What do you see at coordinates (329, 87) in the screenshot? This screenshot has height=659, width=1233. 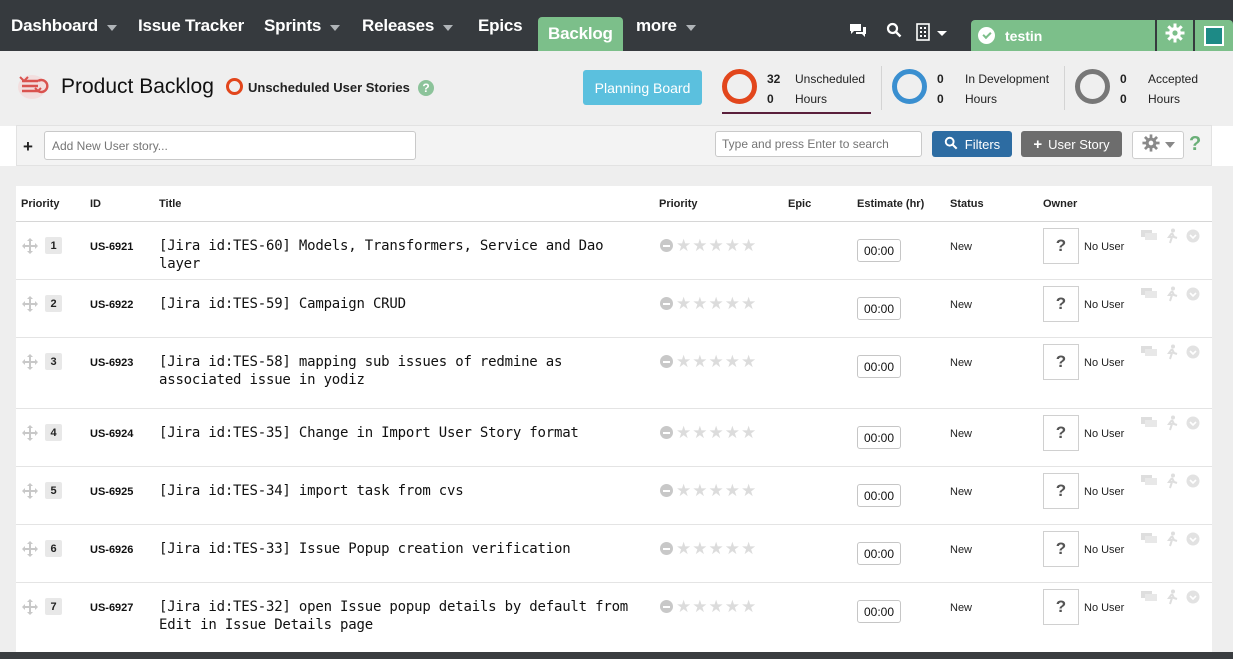 I see `unscheduled-filter-label: Unscheduled User Stories` at bounding box center [329, 87].